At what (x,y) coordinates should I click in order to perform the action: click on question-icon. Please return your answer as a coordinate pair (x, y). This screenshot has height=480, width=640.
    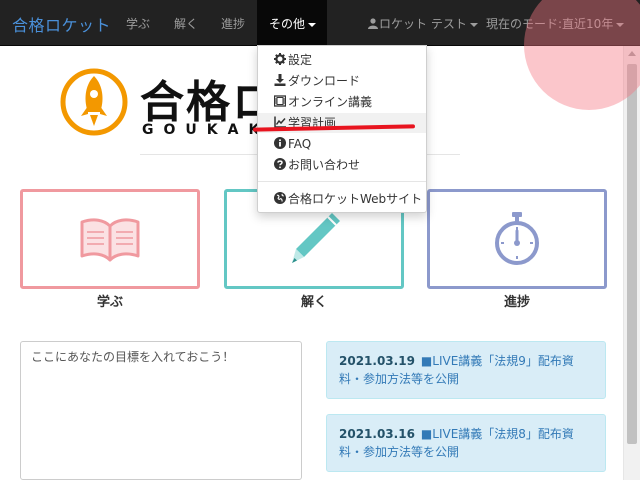
    Looking at the image, I should click on (280, 164).